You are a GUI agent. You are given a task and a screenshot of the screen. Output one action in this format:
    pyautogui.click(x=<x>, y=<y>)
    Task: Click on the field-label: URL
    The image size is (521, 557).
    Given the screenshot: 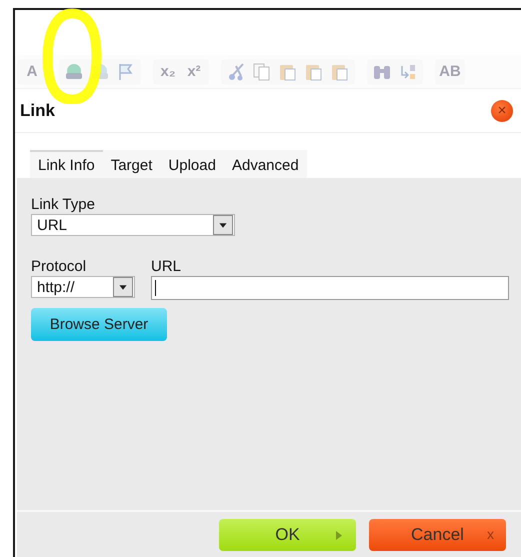 What is the action you would take?
    pyautogui.click(x=166, y=266)
    